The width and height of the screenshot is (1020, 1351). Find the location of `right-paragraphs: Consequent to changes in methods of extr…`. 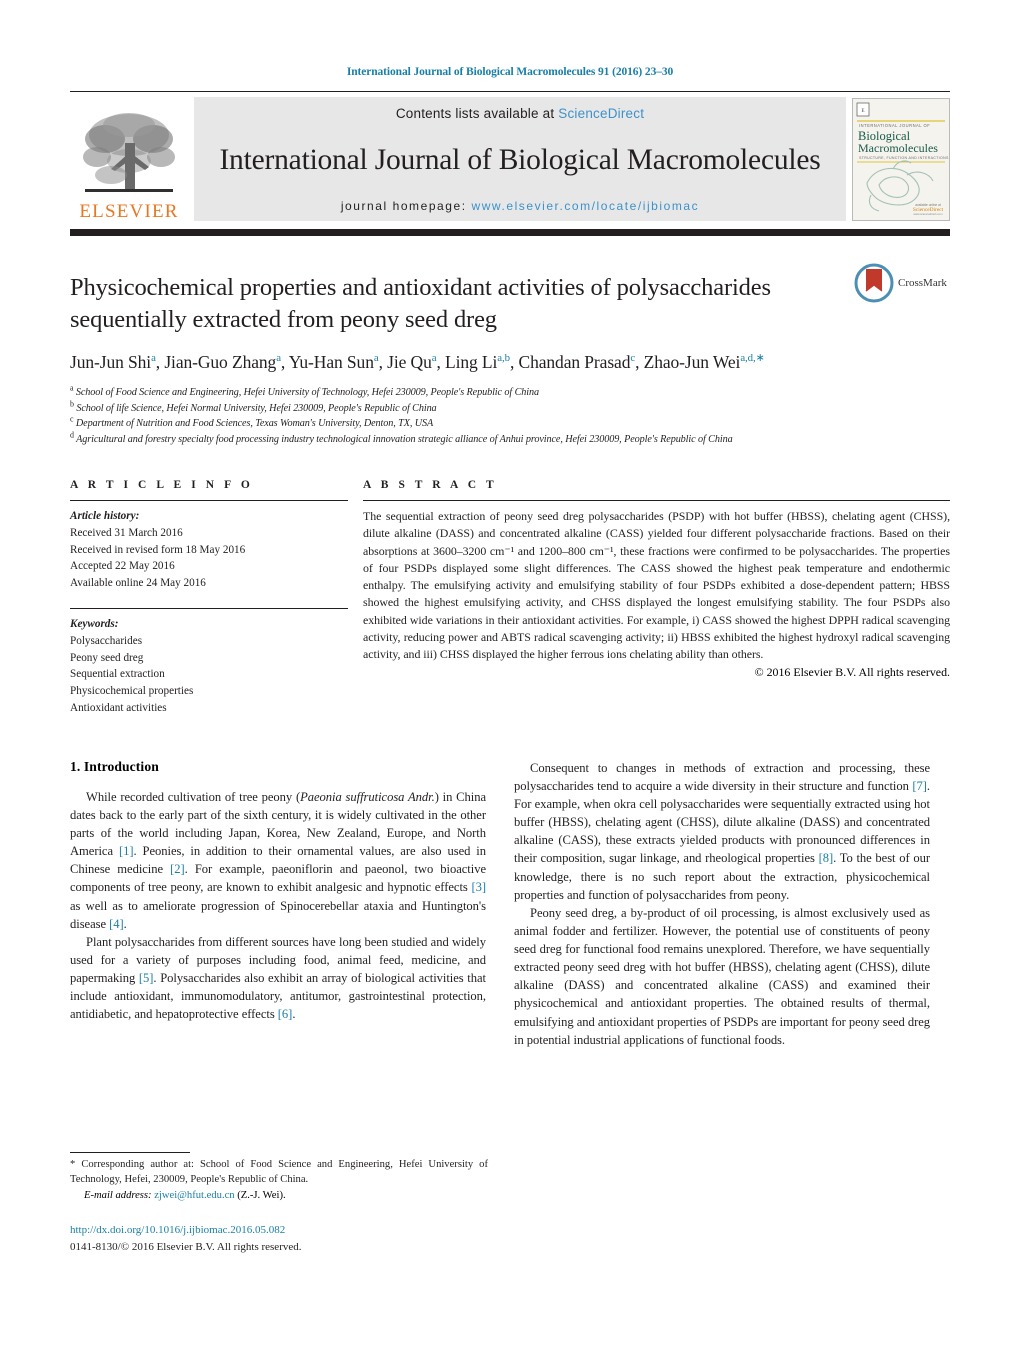

right-paragraphs: Consequent to changes in methods of extr… is located at coordinates (722, 904).